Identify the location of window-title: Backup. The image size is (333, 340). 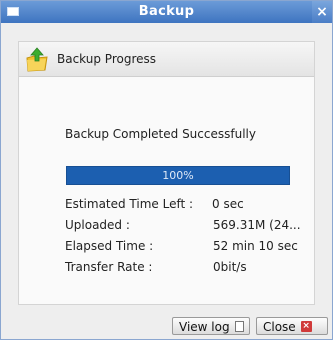
(166, 11).